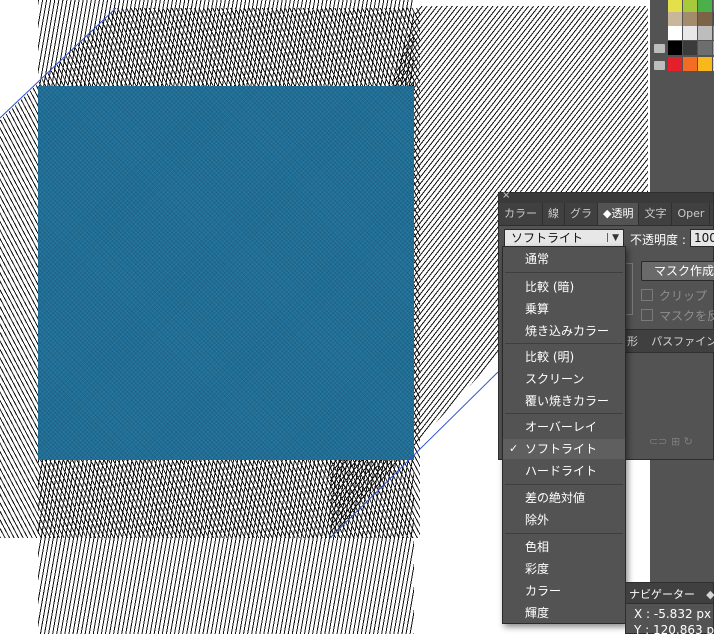 The width and height of the screenshot is (714, 637). What do you see at coordinates (683, 630) in the screenshot?
I see `y-value: 120.863 p` at bounding box center [683, 630].